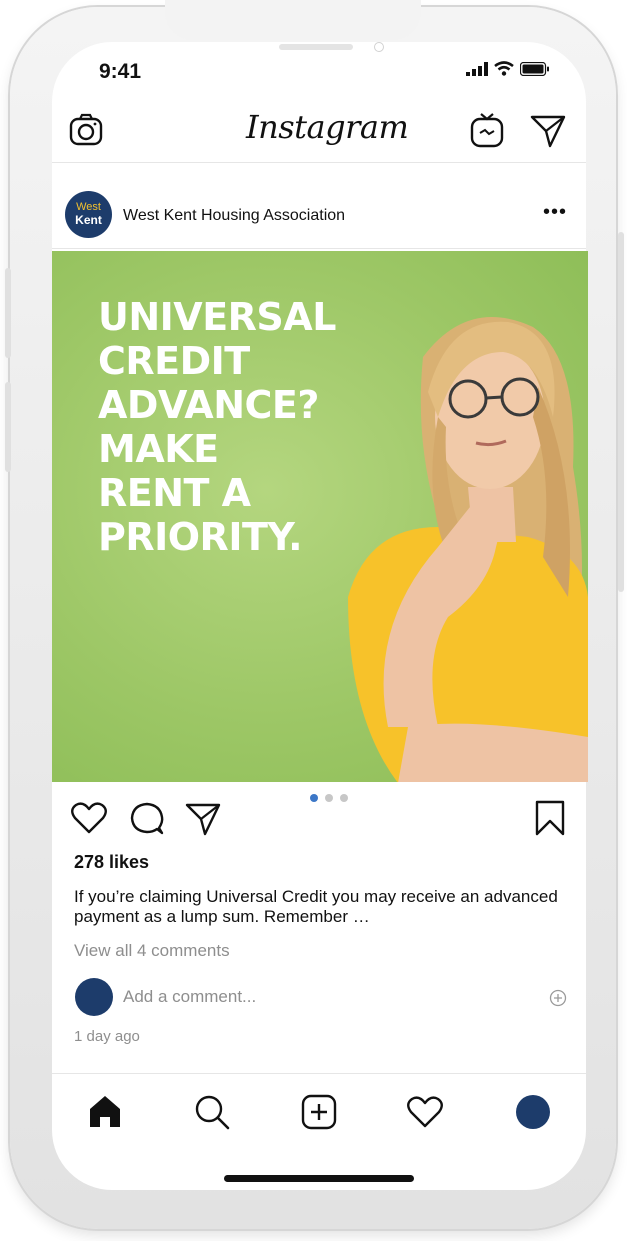 Image resolution: width=627 pixels, height=1241 pixels. I want to click on headline-line: RENT A, so click(174, 493).